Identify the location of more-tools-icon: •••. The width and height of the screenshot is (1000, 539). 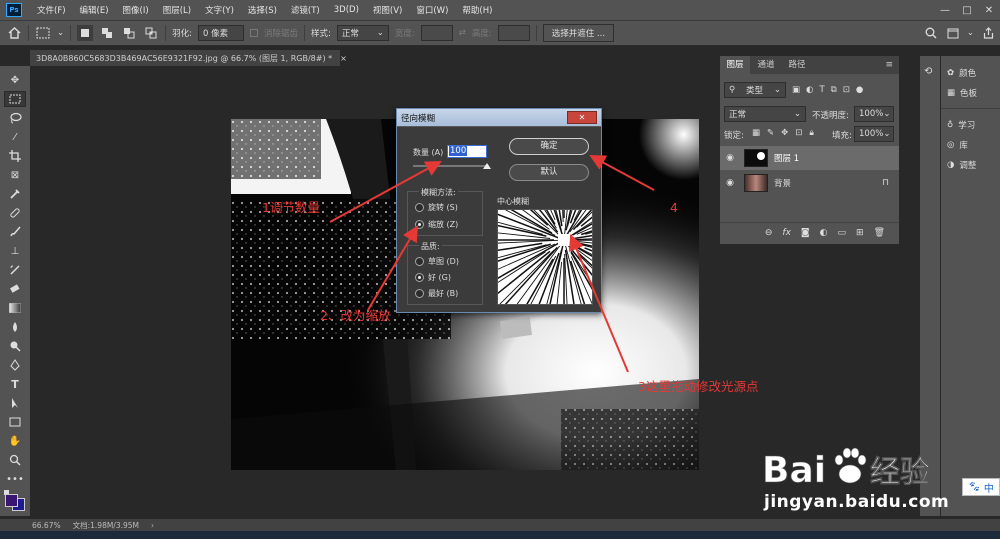
(15, 479).